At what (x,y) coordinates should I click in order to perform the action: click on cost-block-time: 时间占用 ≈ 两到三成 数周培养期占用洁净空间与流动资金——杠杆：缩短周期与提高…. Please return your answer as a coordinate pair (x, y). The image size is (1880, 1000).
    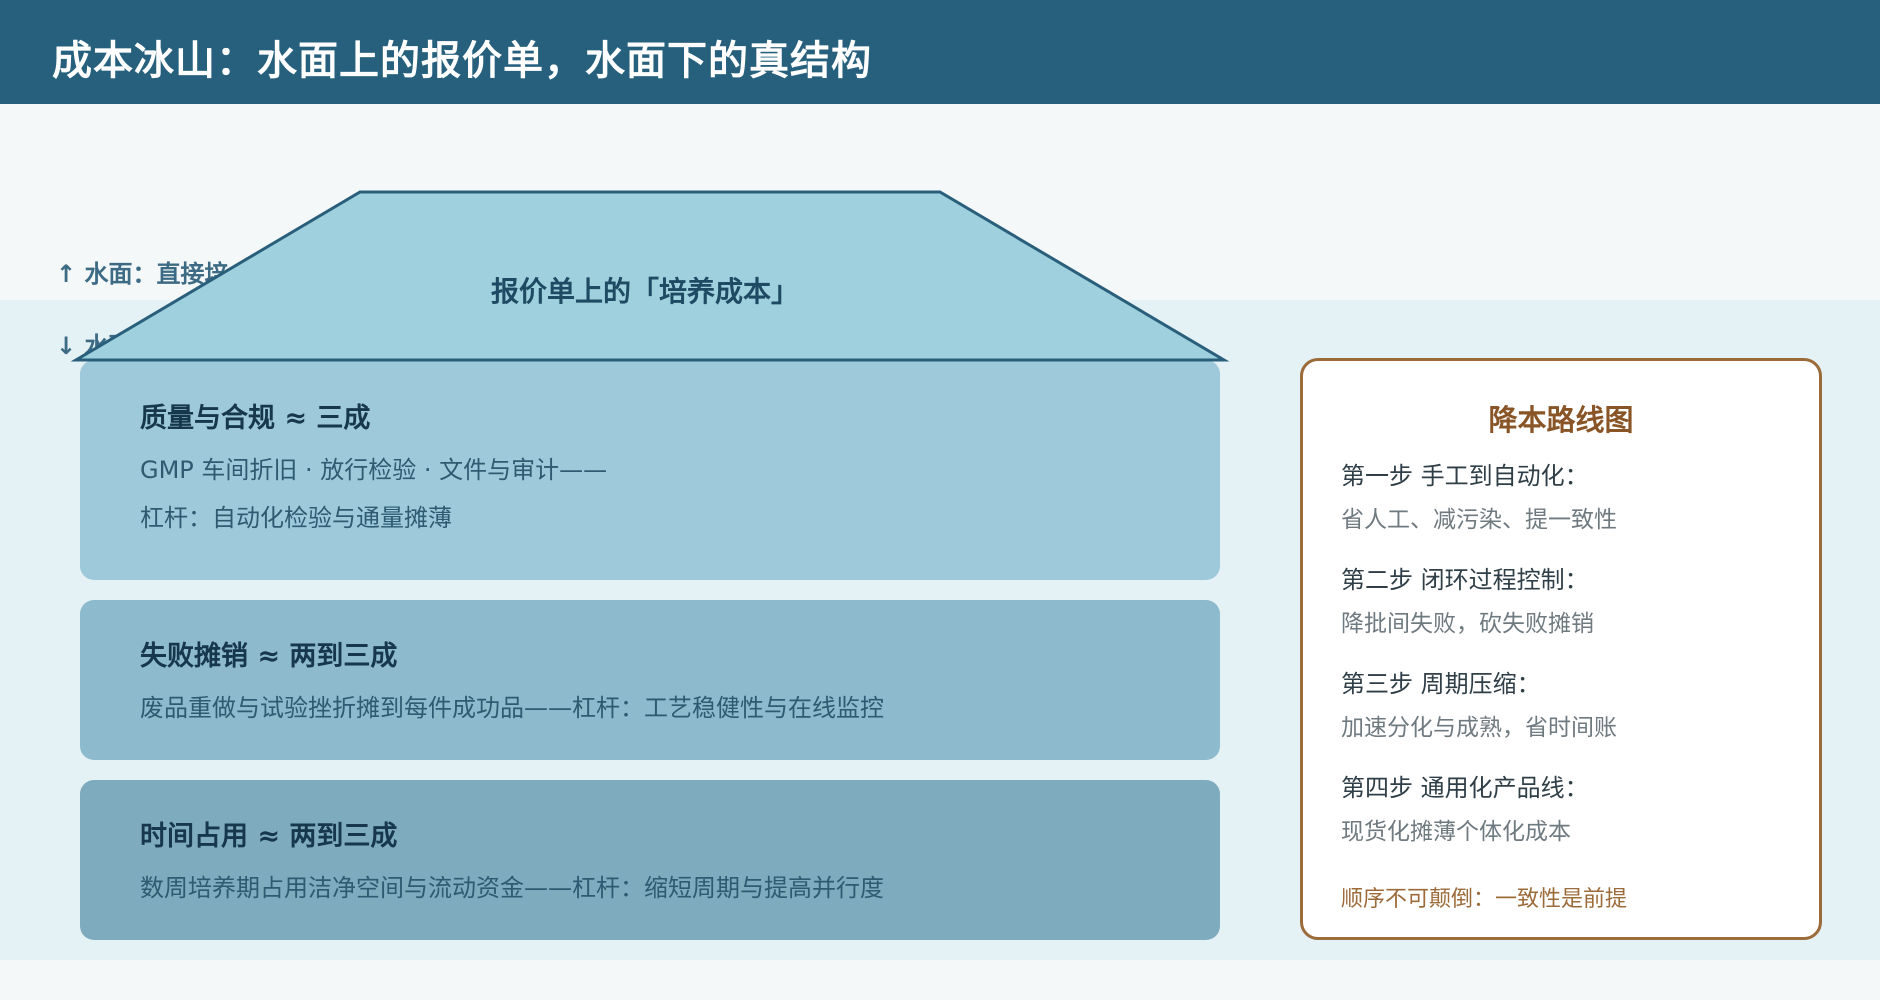
    Looking at the image, I should click on (650, 860).